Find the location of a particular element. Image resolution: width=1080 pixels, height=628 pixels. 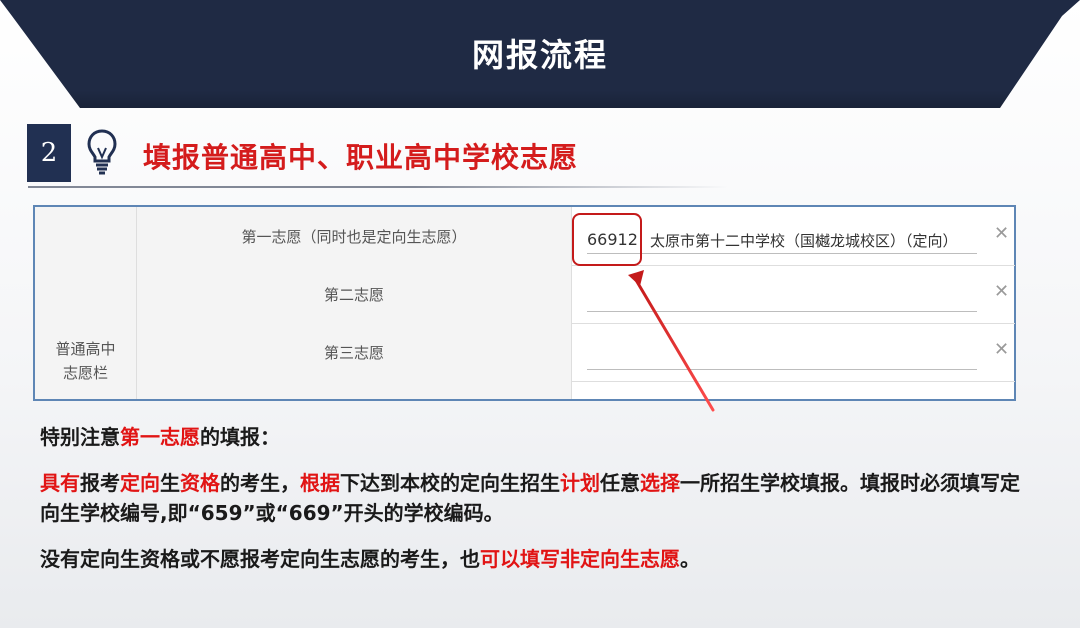

note-line-1: 特别注意第一志愿的填报： is located at coordinates (535, 437).